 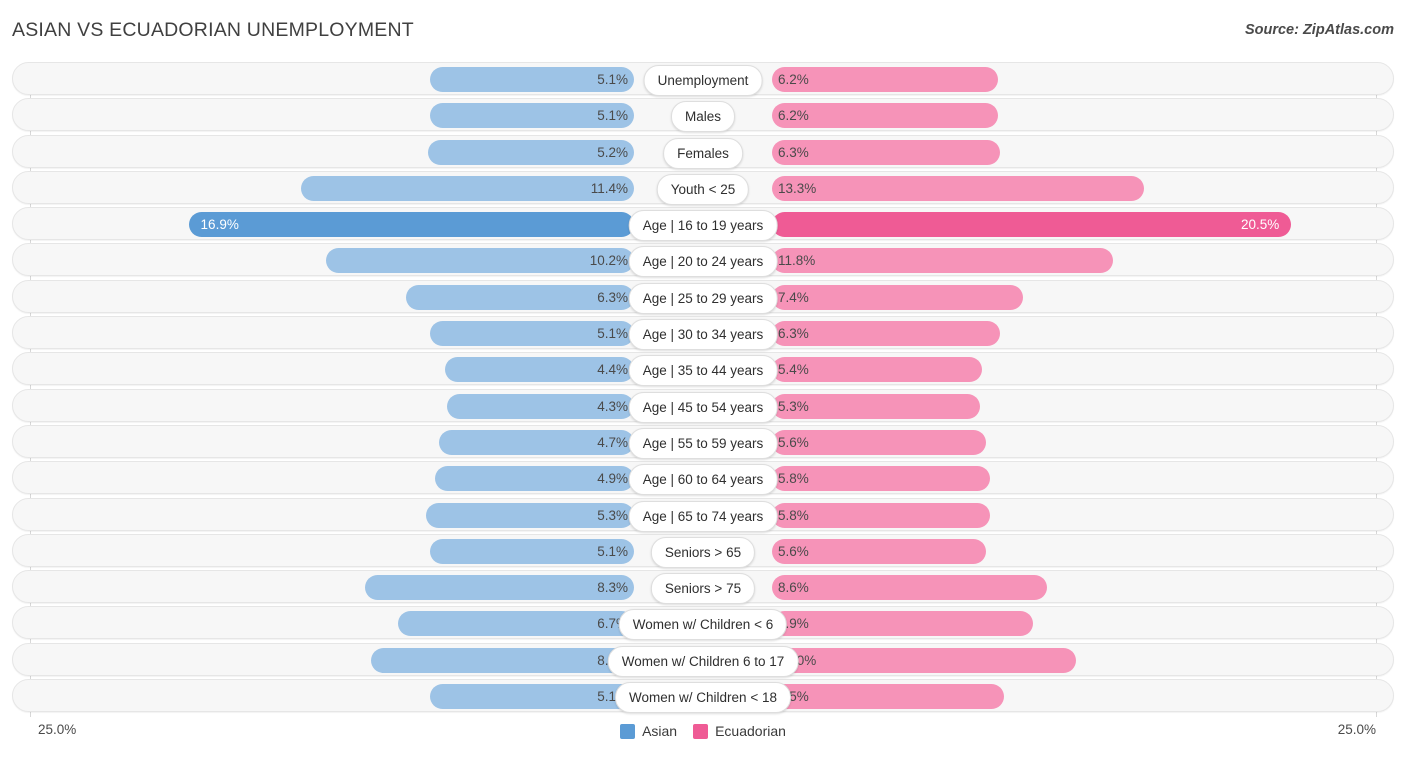 What do you see at coordinates (797, 188) in the screenshot?
I see `value-label-ecuadorian: 13.3%` at bounding box center [797, 188].